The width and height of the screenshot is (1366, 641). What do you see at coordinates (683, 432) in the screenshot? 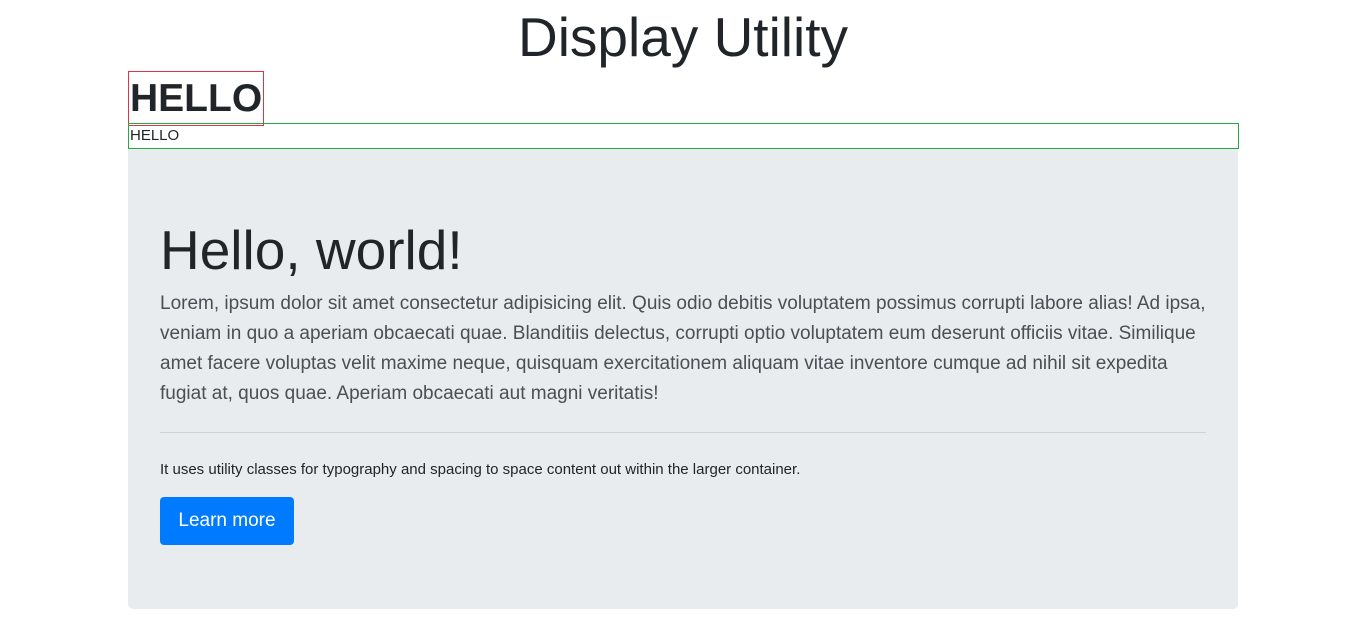
I see `jumbotron-divider` at bounding box center [683, 432].